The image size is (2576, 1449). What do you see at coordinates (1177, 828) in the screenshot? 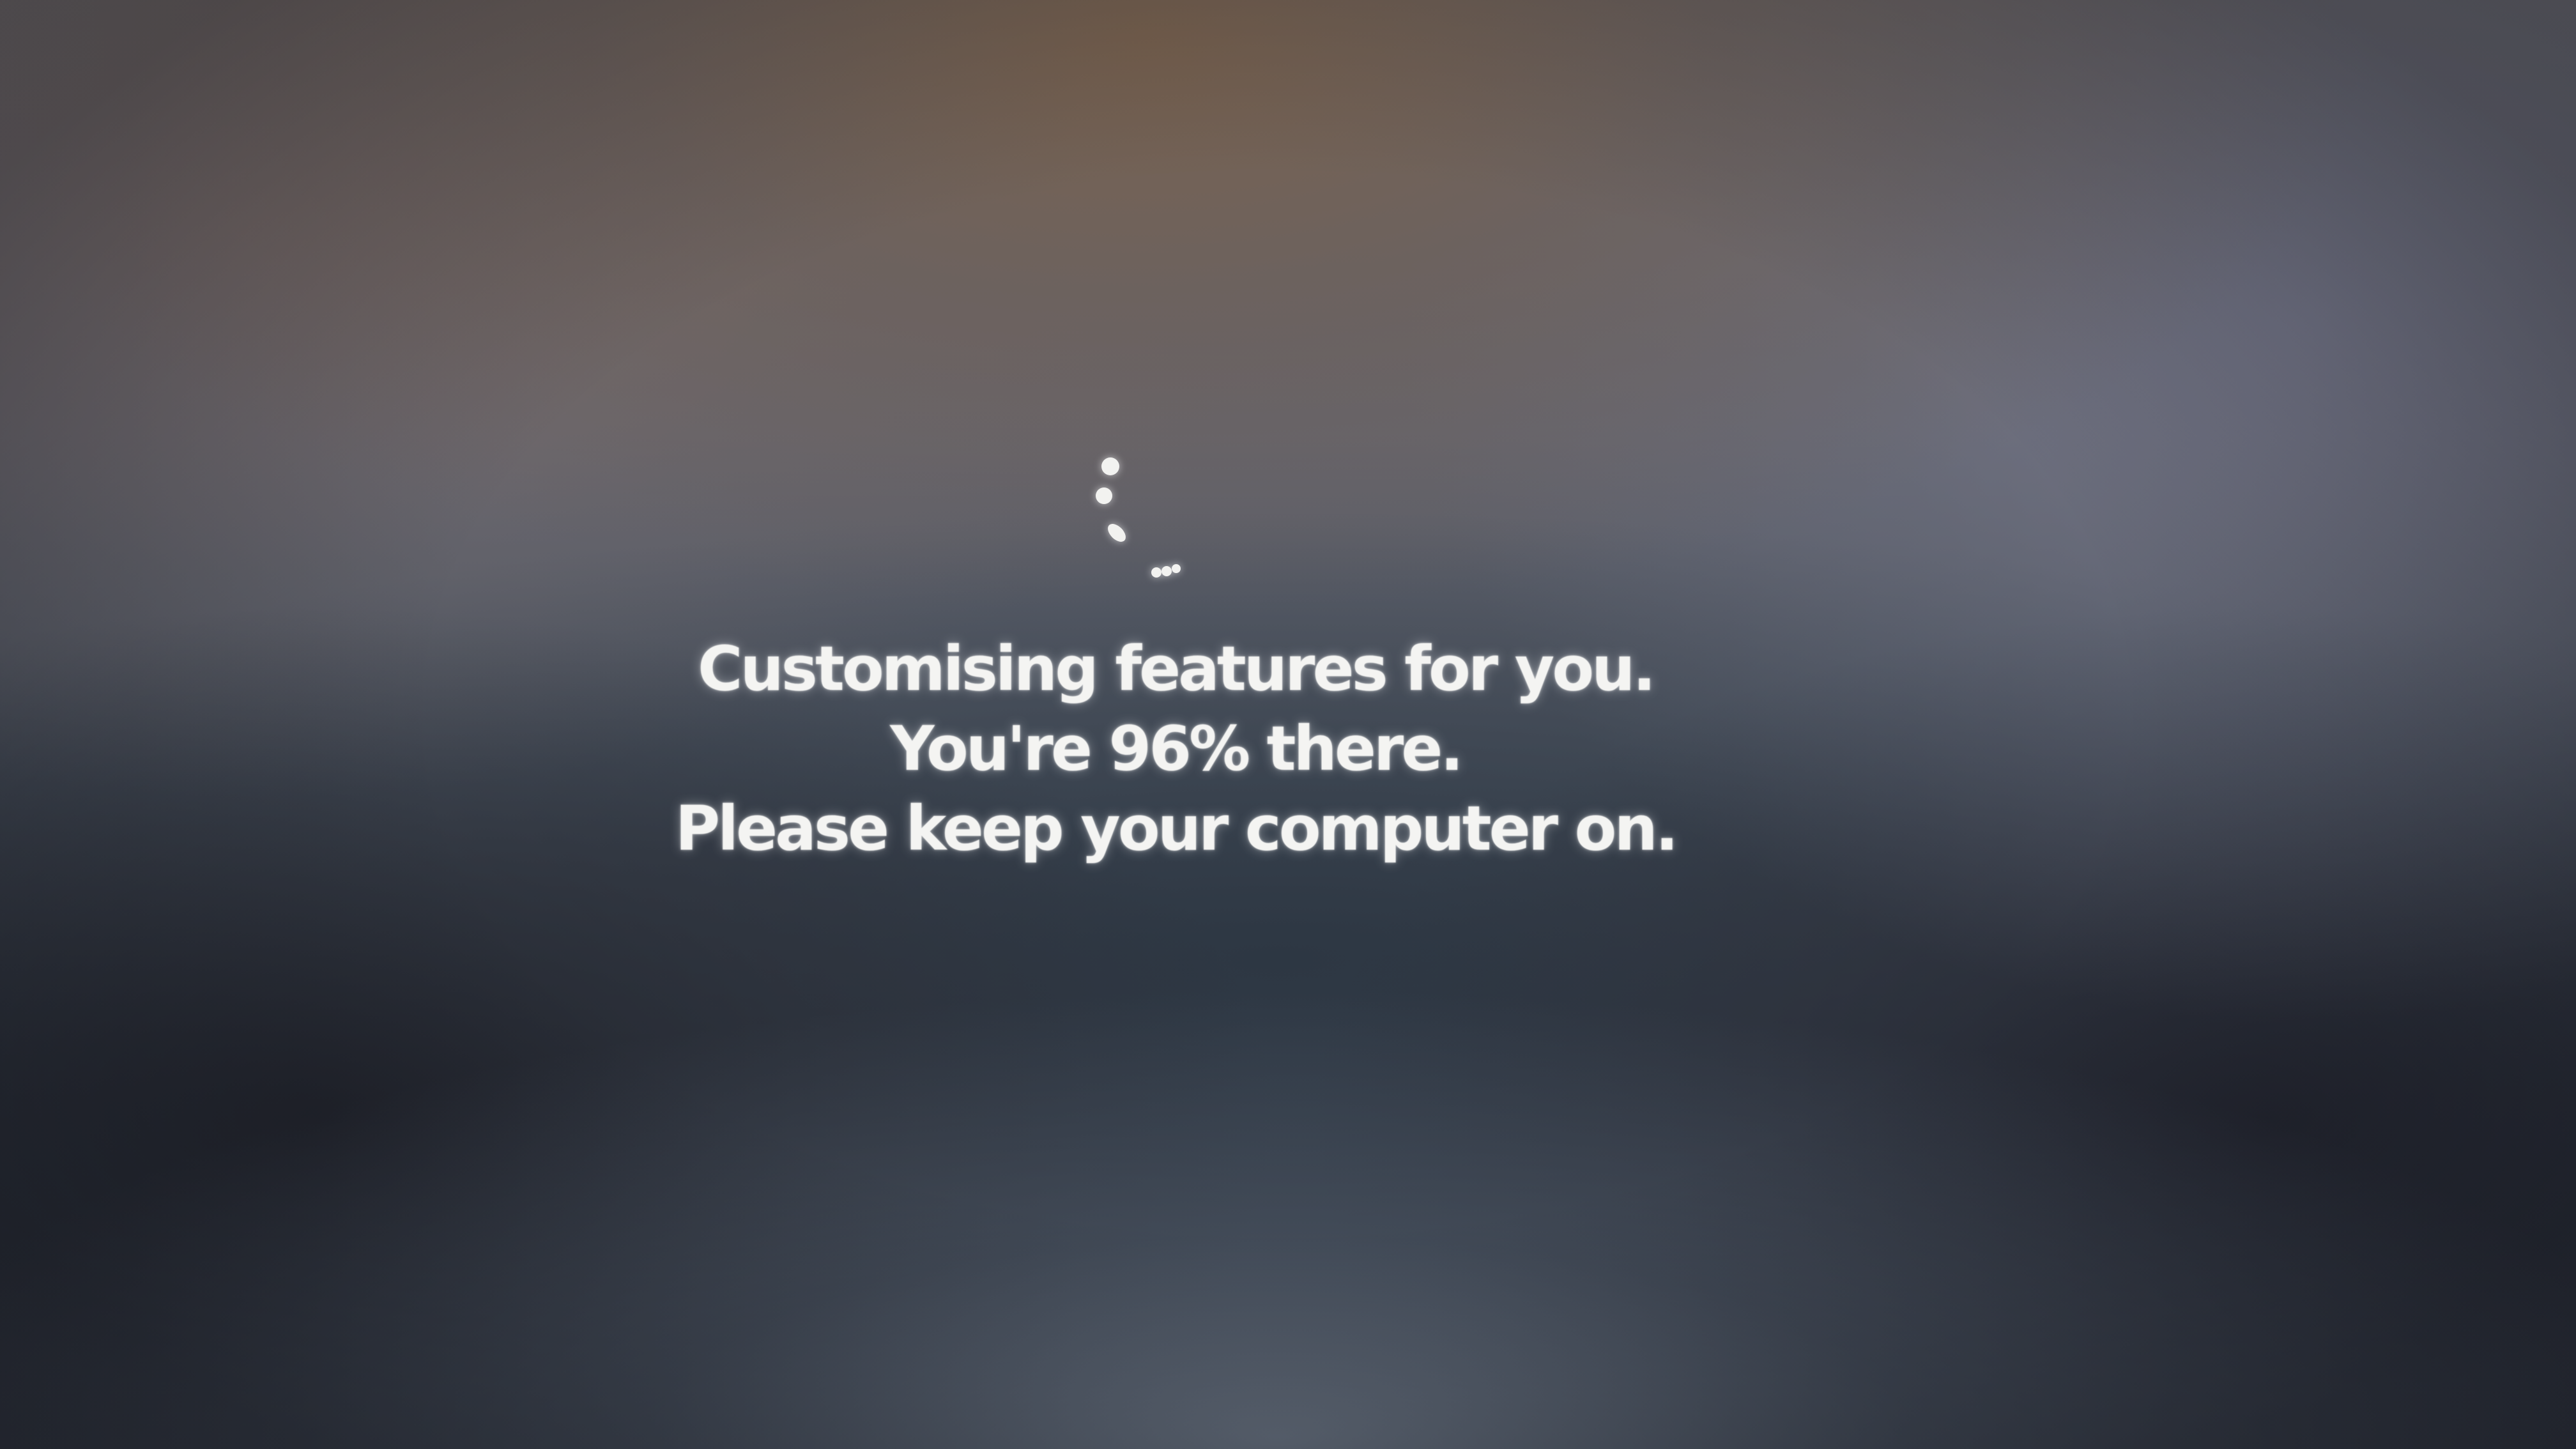
I see `setup-instruction-line: Please keep your computer on.` at bounding box center [1177, 828].